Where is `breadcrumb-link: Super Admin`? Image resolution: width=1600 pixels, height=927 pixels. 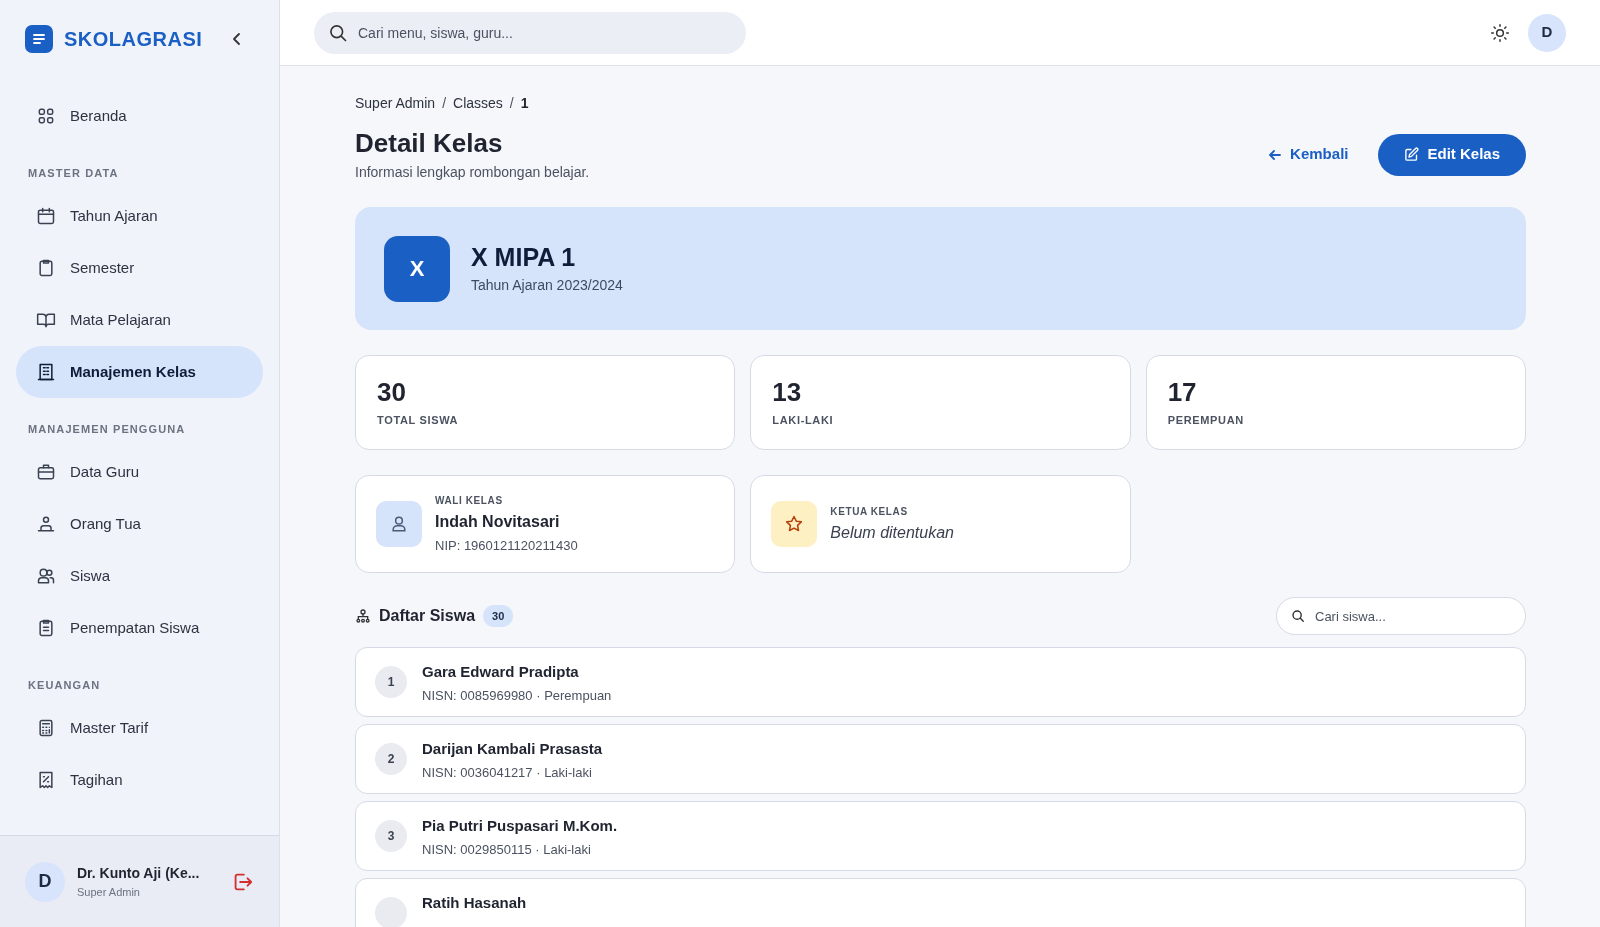
breadcrumb-link: Super Admin is located at coordinates (395, 103).